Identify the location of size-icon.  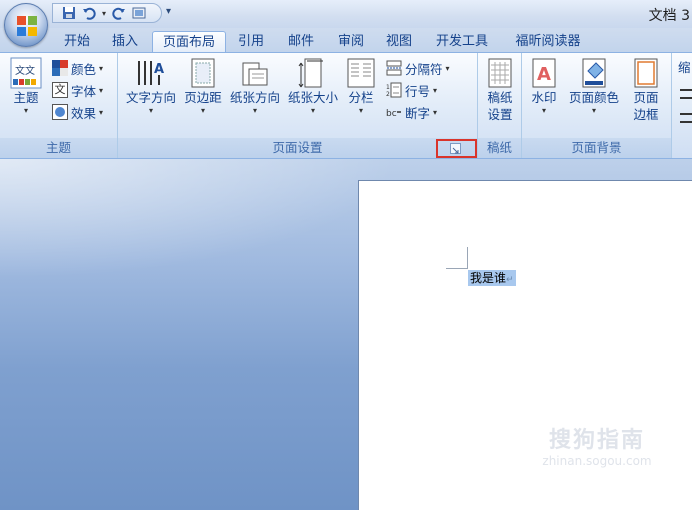
(310, 73).